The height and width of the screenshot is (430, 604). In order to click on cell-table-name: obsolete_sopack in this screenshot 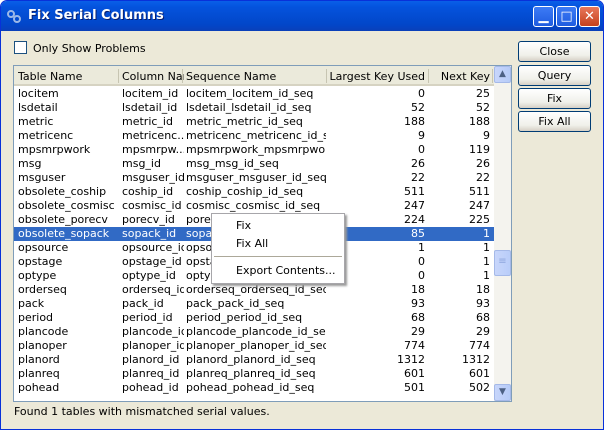, I will do `click(64, 233)`.